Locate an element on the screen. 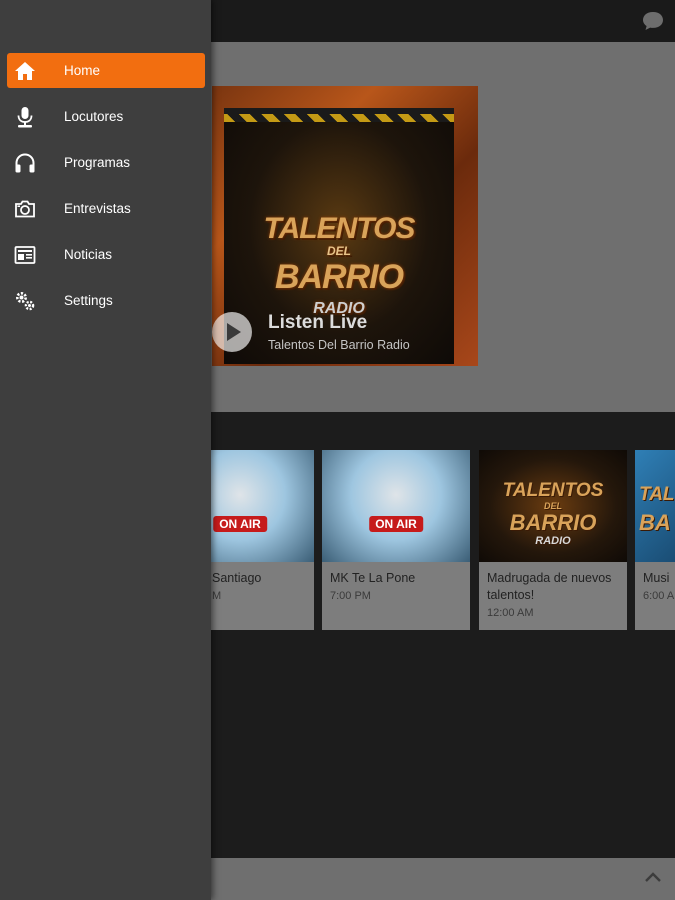 This screenshot has width=675, height=900. program-time: 12:00 AM is located at coordinates (510, 613).